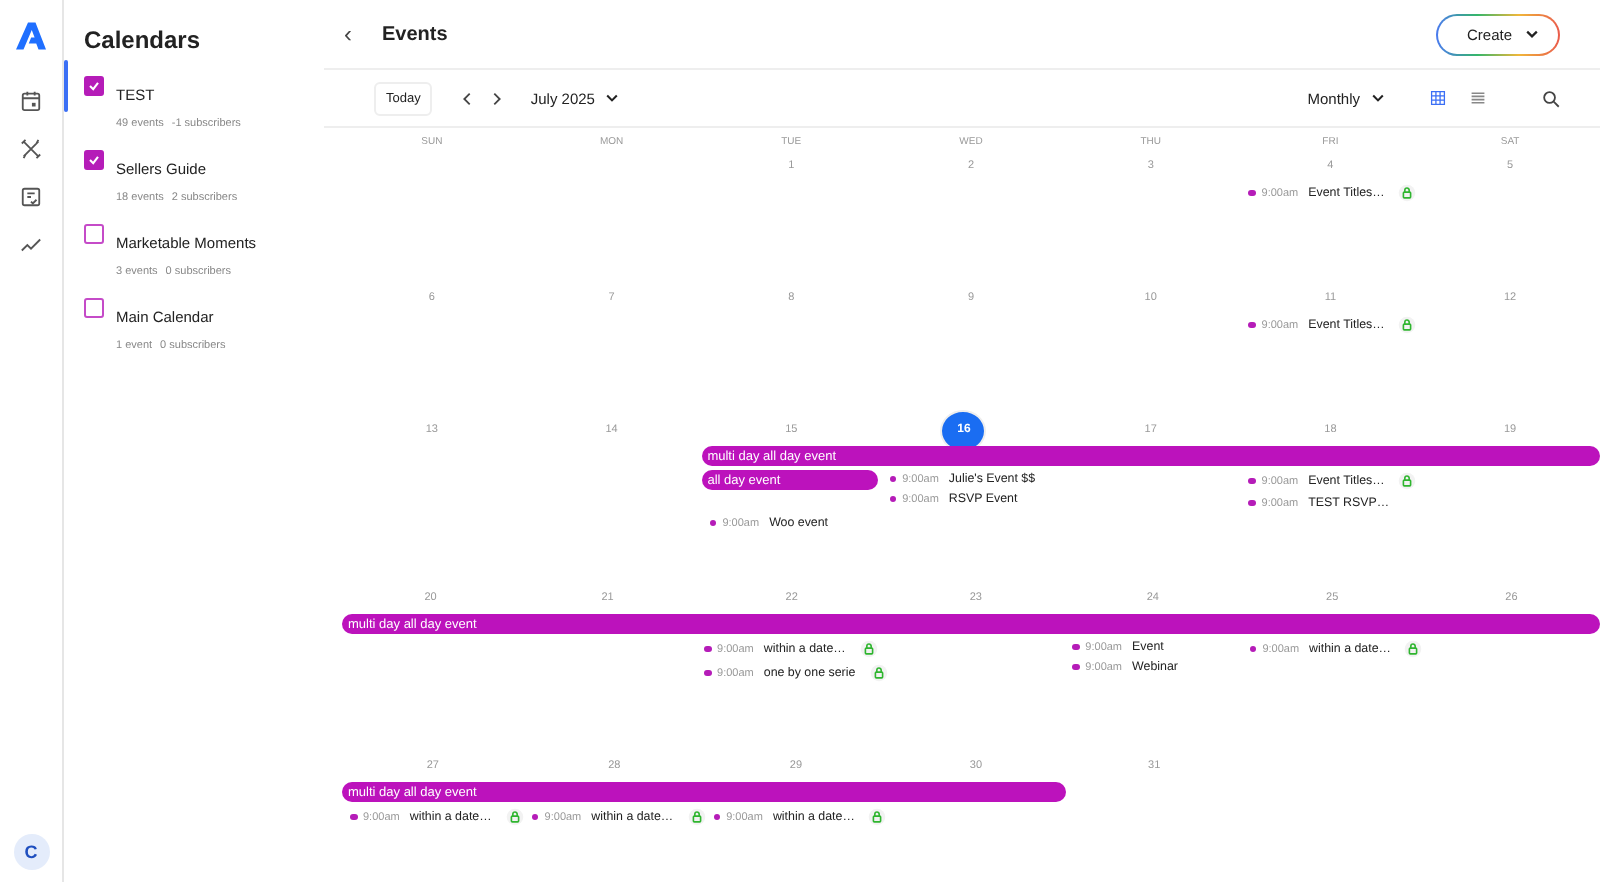 The width and height of the screenshot is (1600, 882). What do you see at coordinates (31, 36) in the screenshot?
I see `logo-icon` at bounding box center [31, 36].